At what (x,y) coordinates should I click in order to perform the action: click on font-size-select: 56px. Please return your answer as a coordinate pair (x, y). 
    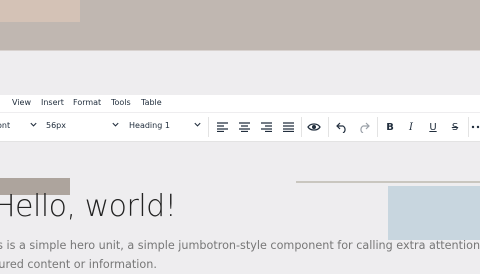
    Looking at the image, I should click on (56, 125).